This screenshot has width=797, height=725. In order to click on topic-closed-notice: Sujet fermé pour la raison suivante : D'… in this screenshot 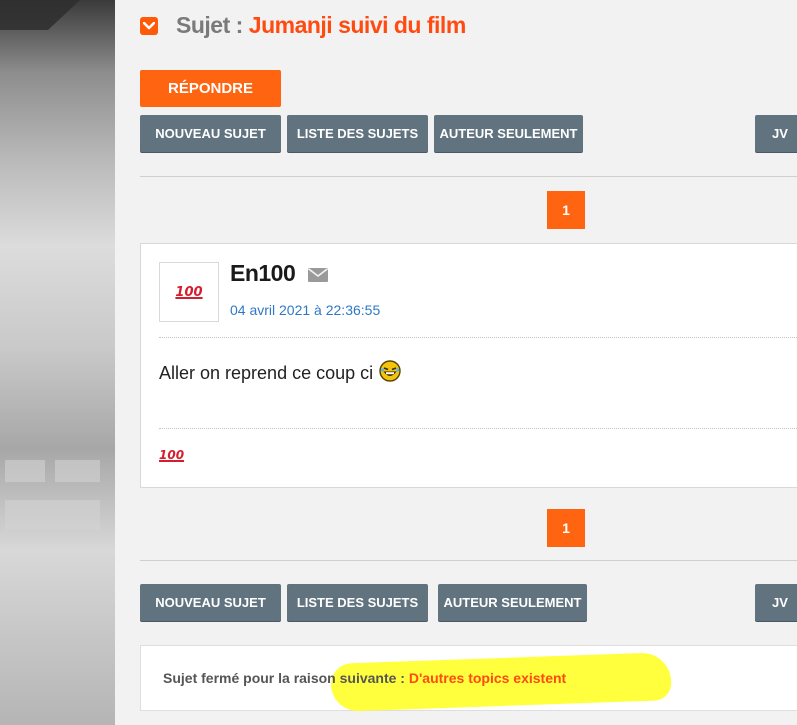, I will do `click(468, 678)`.